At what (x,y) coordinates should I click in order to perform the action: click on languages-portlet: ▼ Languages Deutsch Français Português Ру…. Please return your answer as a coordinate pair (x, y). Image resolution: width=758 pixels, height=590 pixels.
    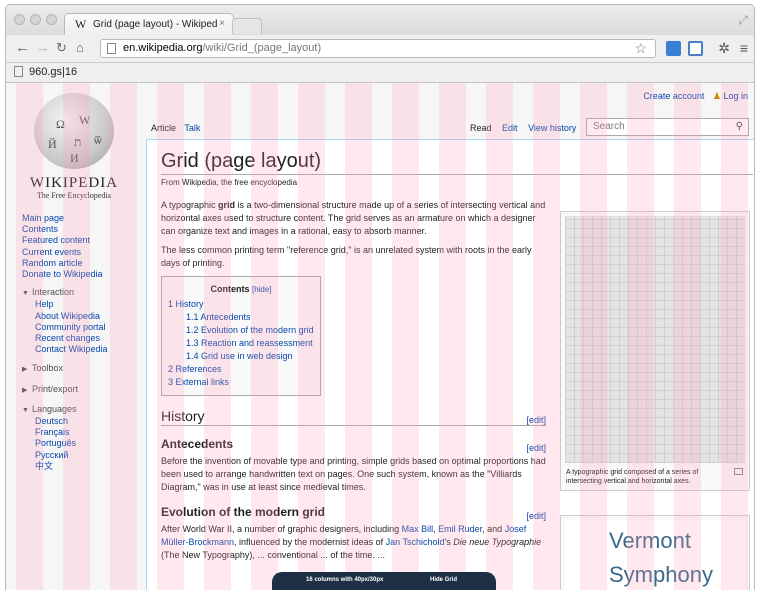
    Looking at the image, I should click on (82, 438).